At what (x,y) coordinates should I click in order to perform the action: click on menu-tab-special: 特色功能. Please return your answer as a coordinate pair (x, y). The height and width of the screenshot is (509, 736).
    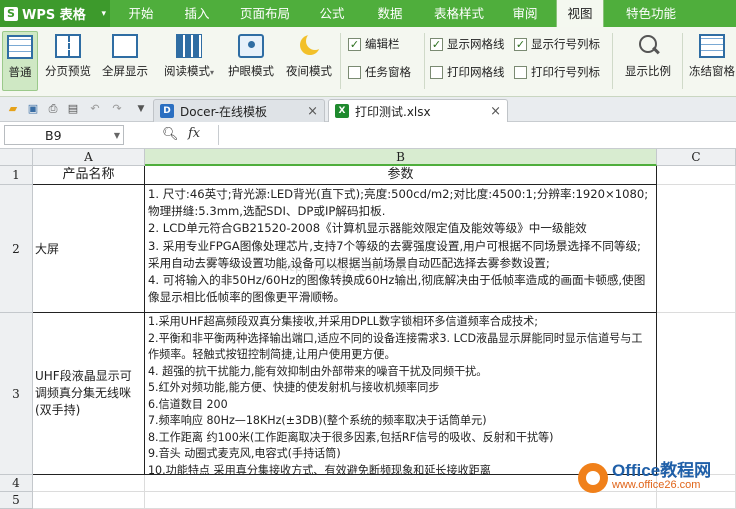
    Looking at the image, I should click on (651, 13).